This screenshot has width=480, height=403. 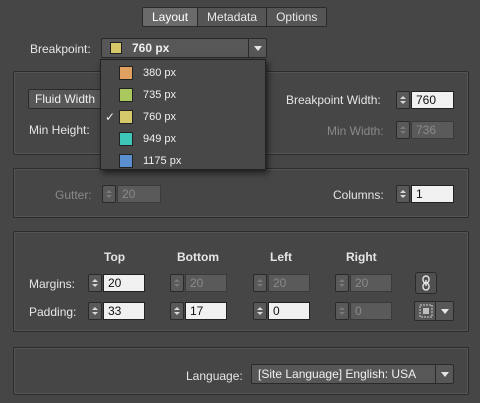 What do you see at coordinates (403, 194) in the screenshot?
I see `columns-stepper` at bounding box center [403, 194].